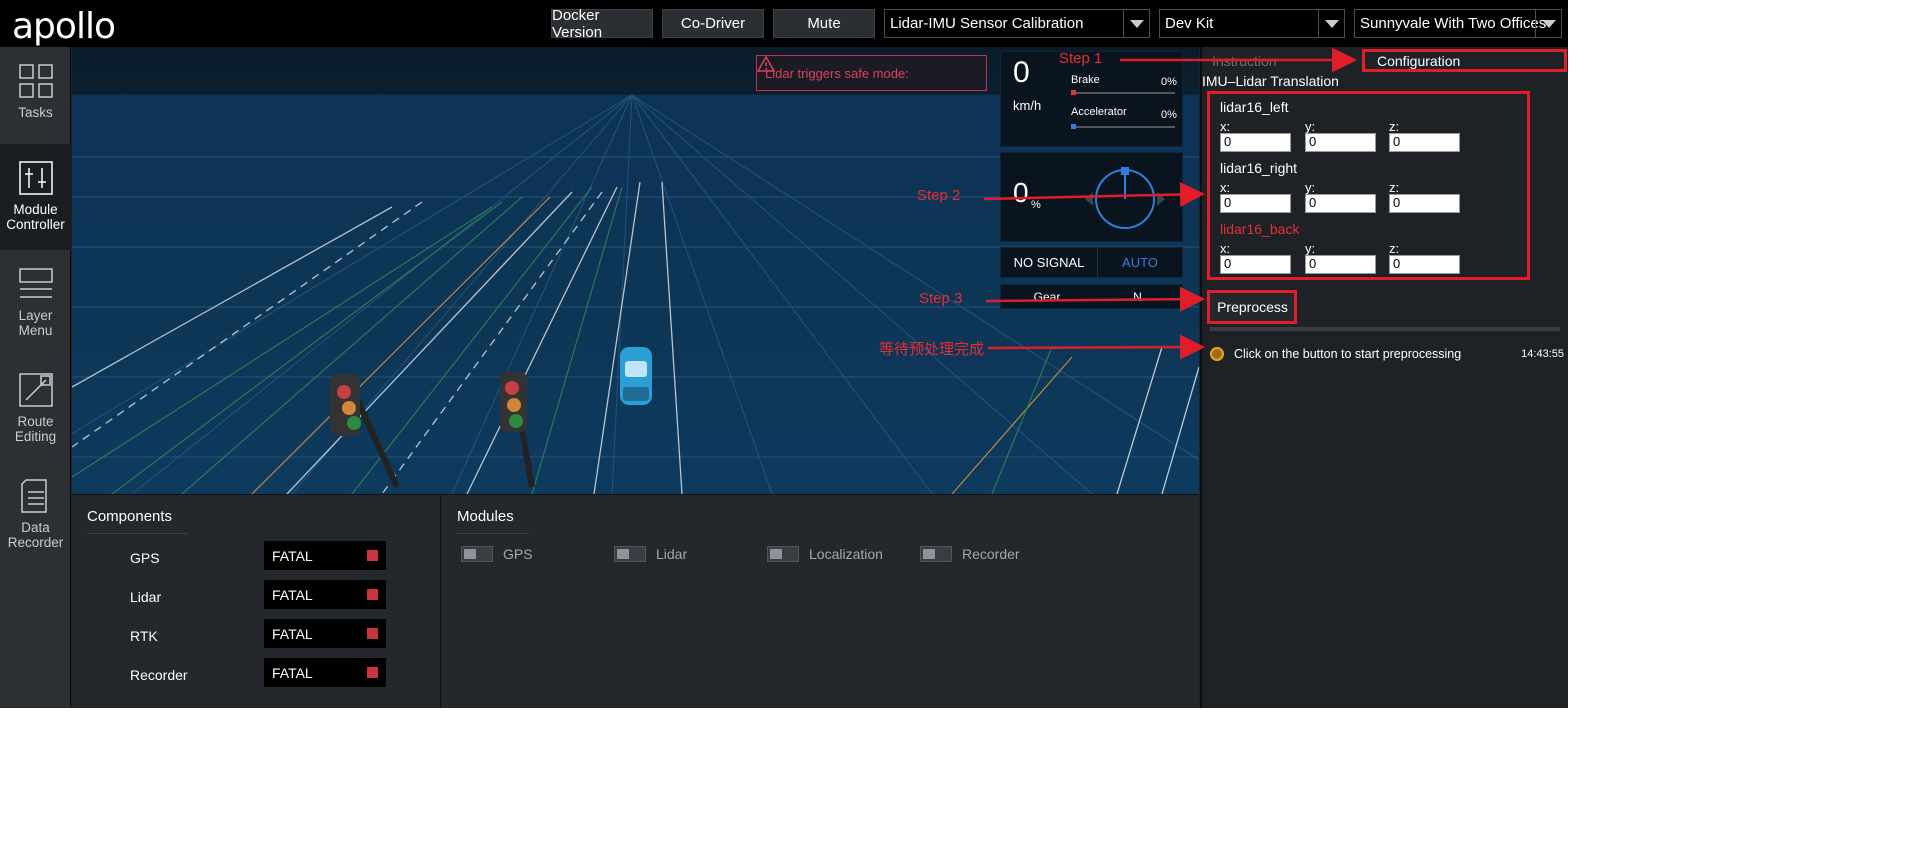 This screenshot has height=865, width=1916. Describe the element at coordinates (146, 597) in the screenshot. I see `component-name: Lidar` at that location.